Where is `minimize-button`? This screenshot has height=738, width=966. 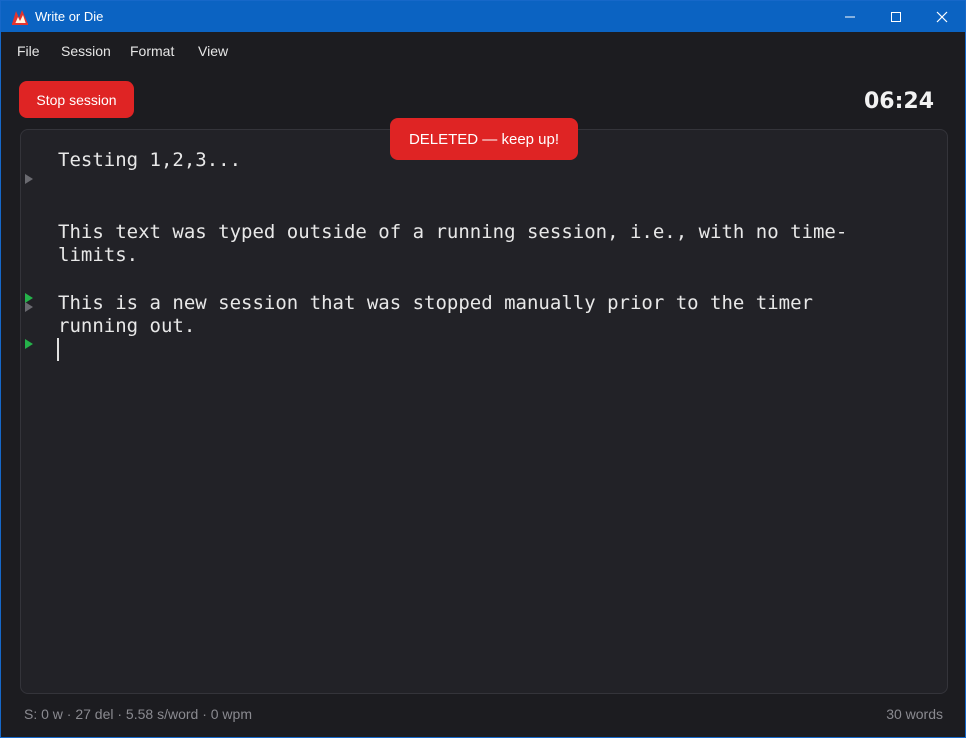 minimize-button is located at coordinates (850, 16).